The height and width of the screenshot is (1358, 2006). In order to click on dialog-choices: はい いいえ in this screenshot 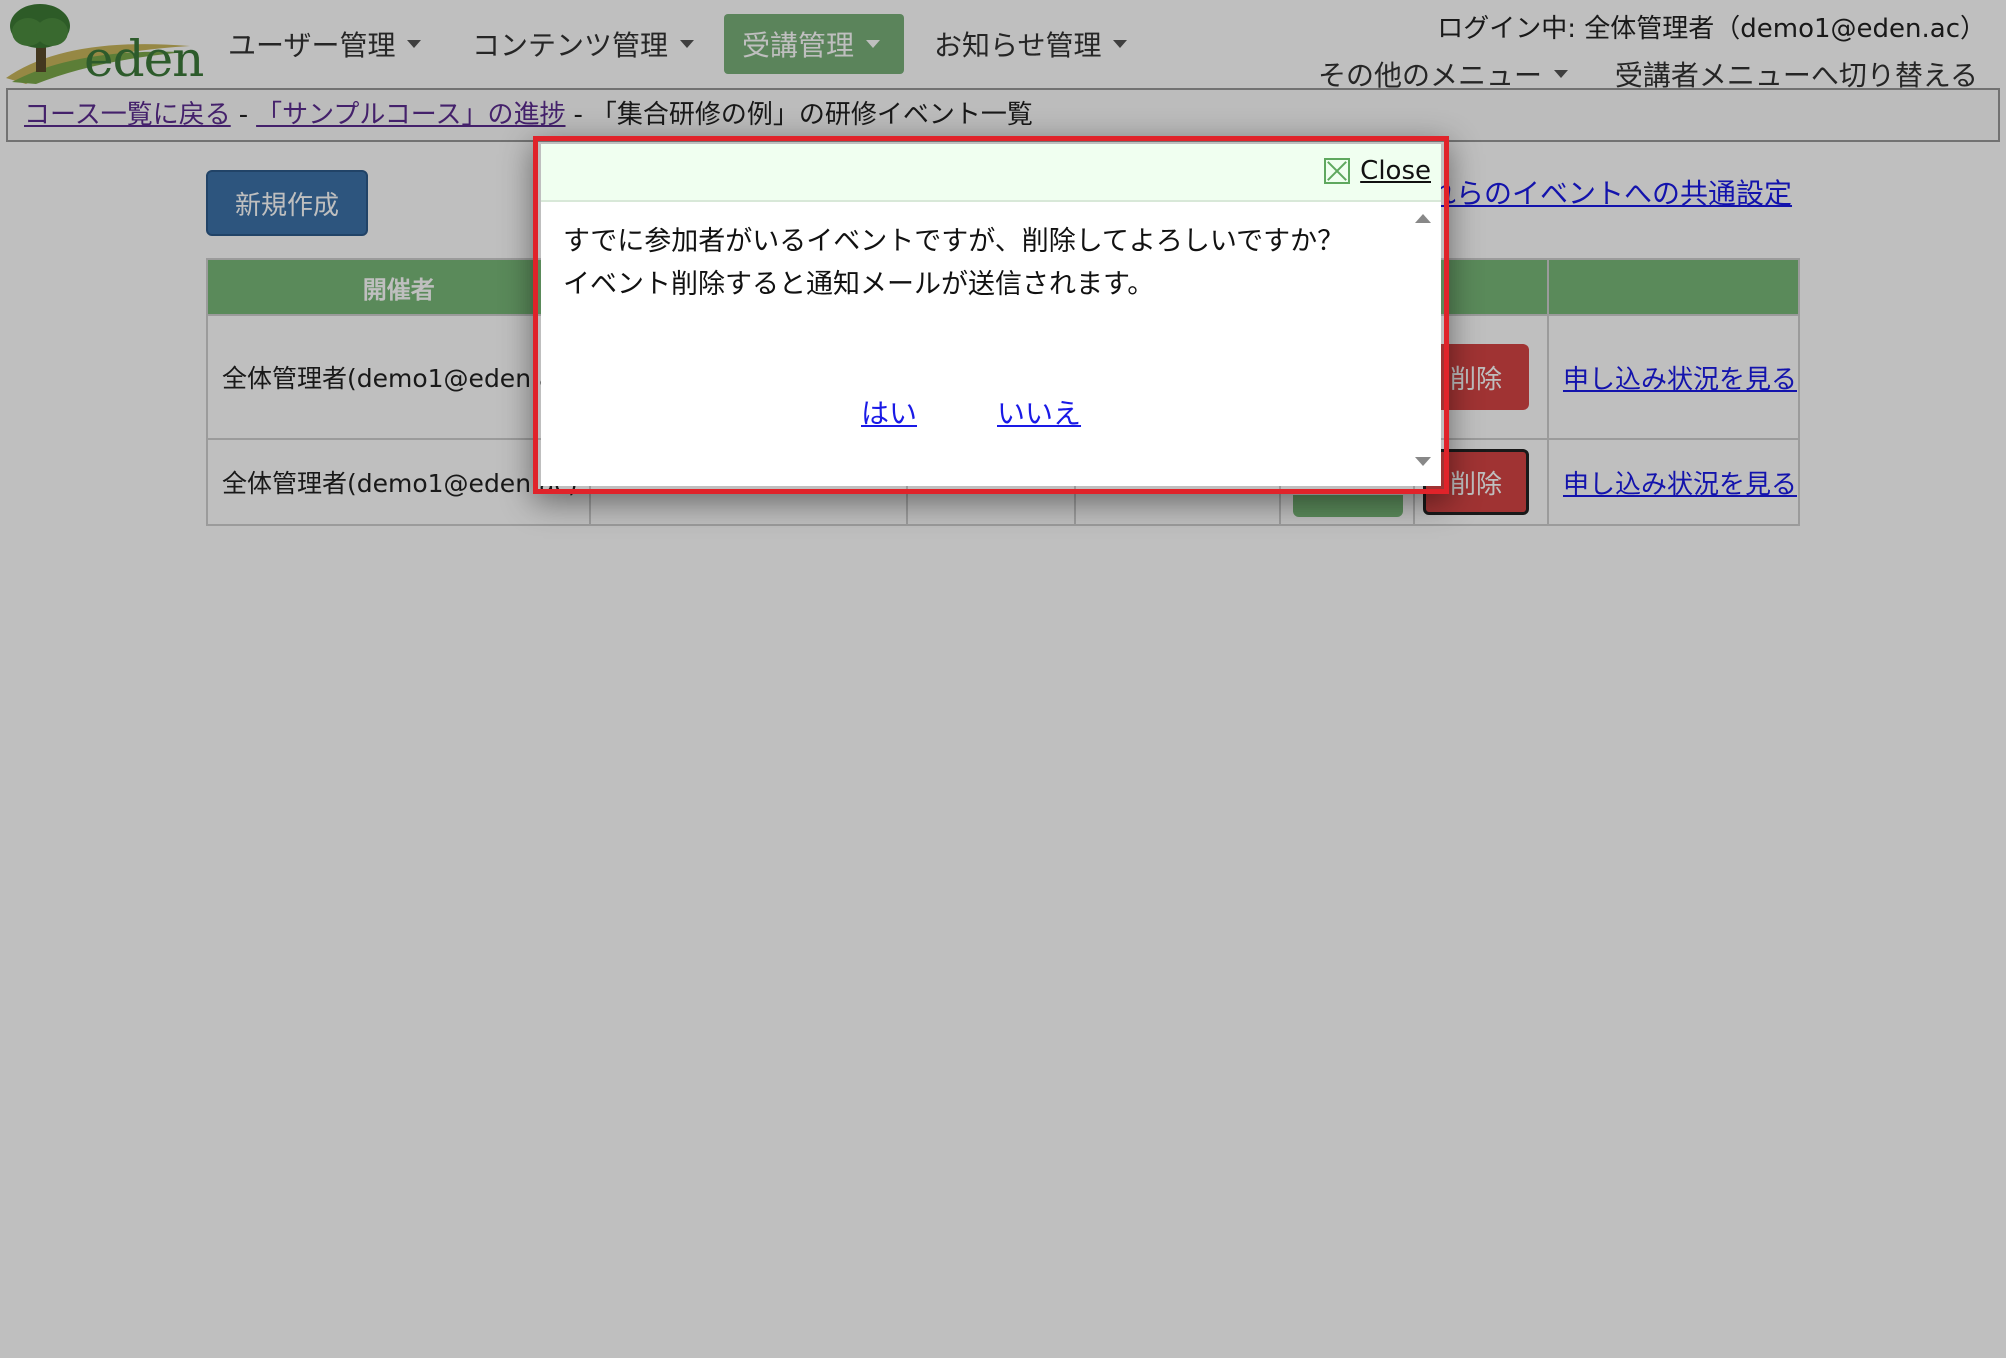, I will do `click(971, 412)`.